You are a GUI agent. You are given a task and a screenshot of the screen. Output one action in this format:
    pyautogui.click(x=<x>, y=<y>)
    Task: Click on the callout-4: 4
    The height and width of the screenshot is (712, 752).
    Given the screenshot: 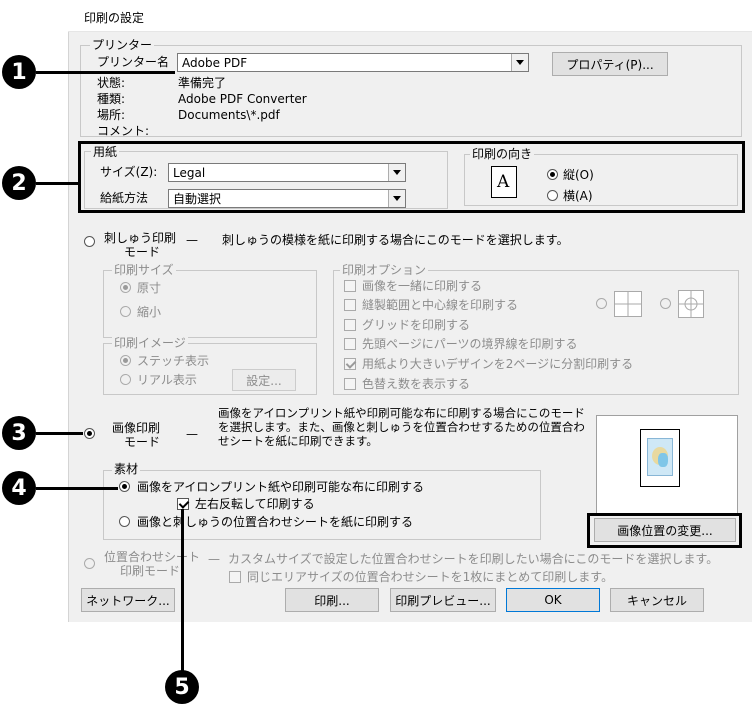 What is the action you would take?
    pyautogui.click(x=19, y=488)
    